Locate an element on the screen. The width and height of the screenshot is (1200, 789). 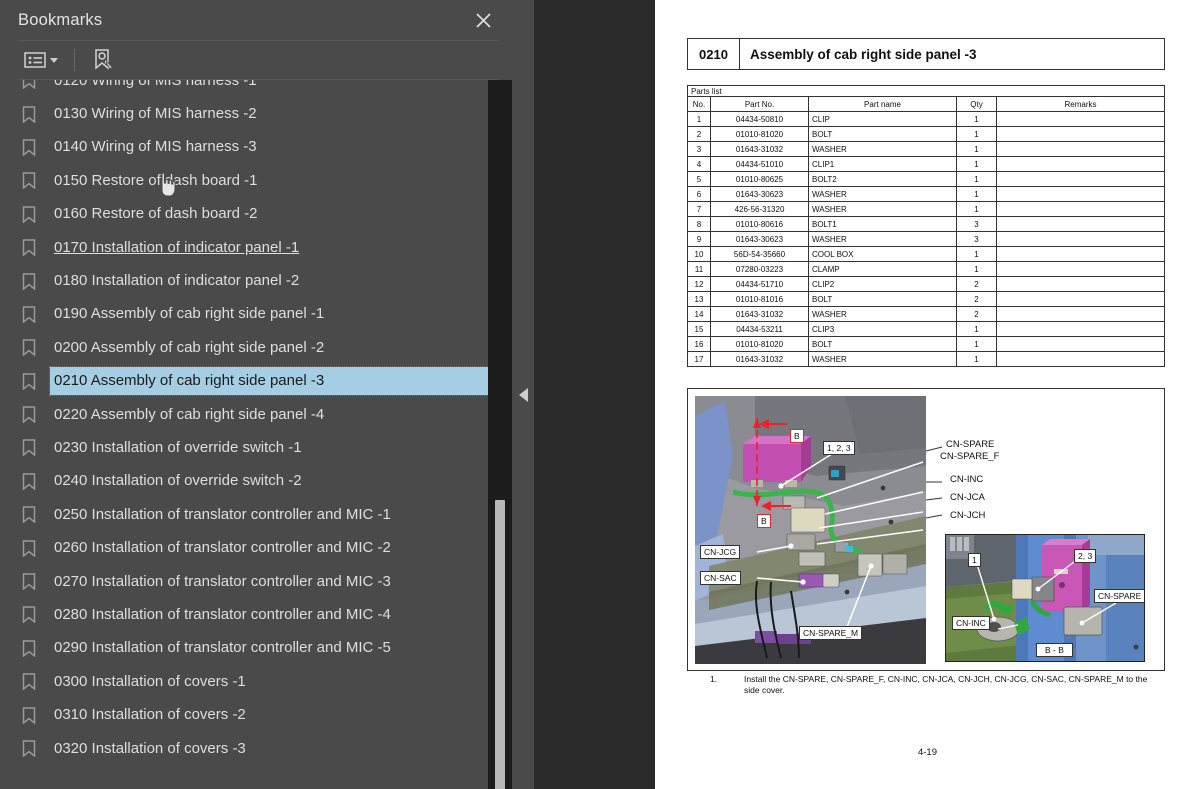
bookmark-item: 0170 Installation of indicator panel -1 is located at coordinates (244, 247).